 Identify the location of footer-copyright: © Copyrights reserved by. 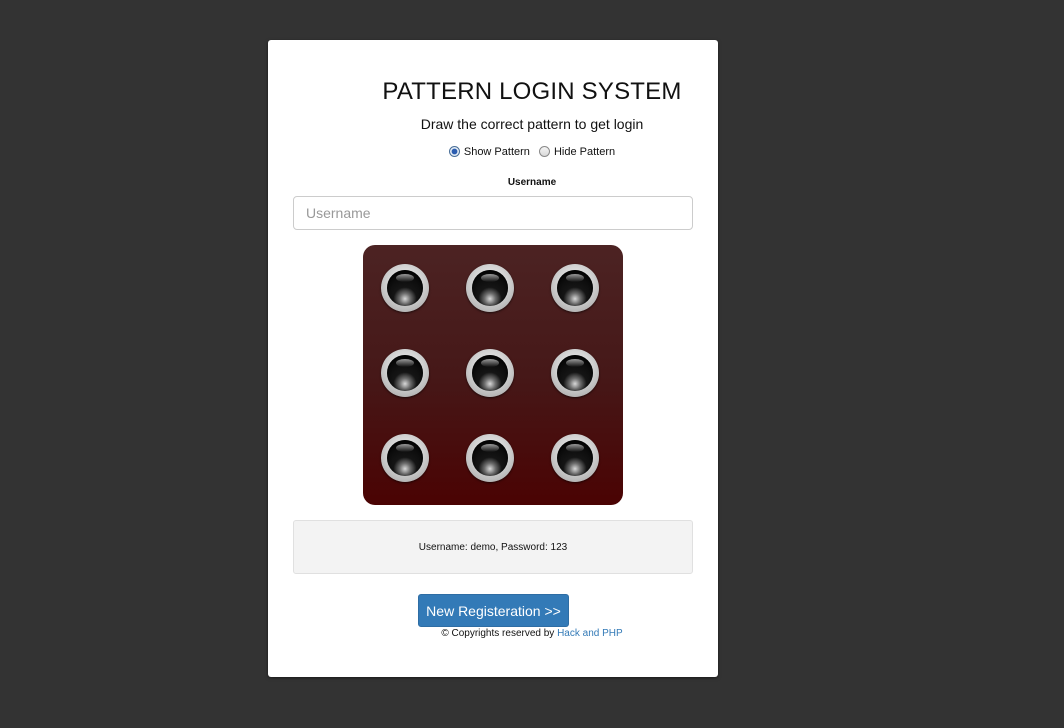
(498, 633).